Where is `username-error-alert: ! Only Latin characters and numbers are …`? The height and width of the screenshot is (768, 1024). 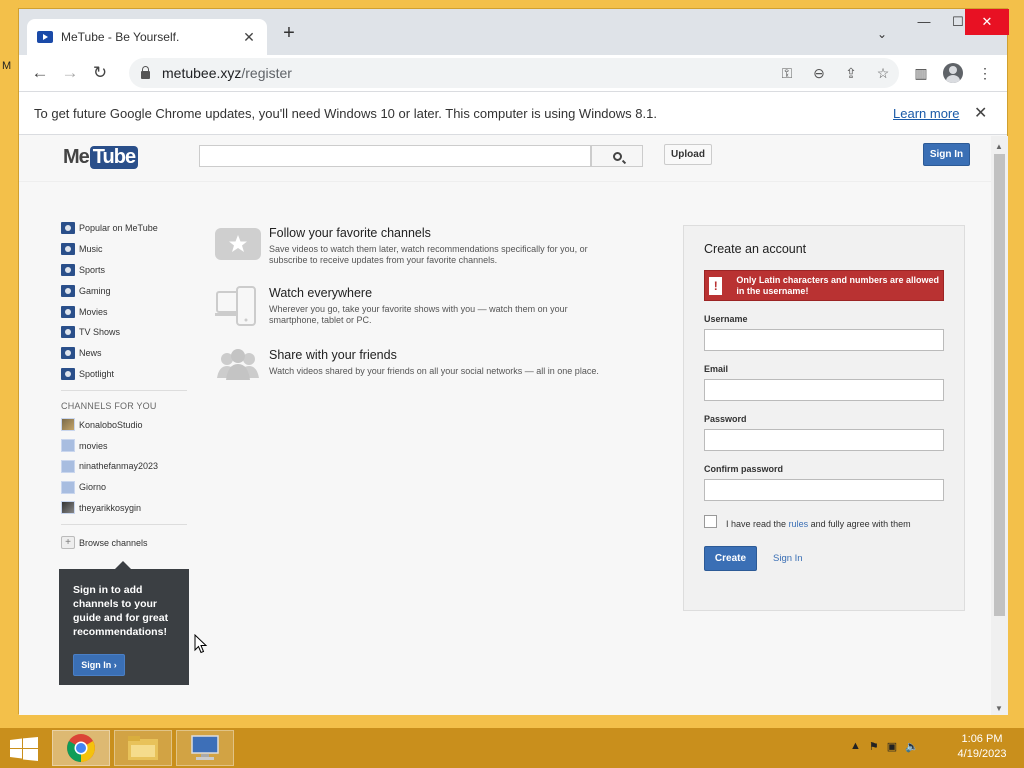 username-error-alert: ! Only Latin characters and numbers are … is located at coordinates (824, 285).